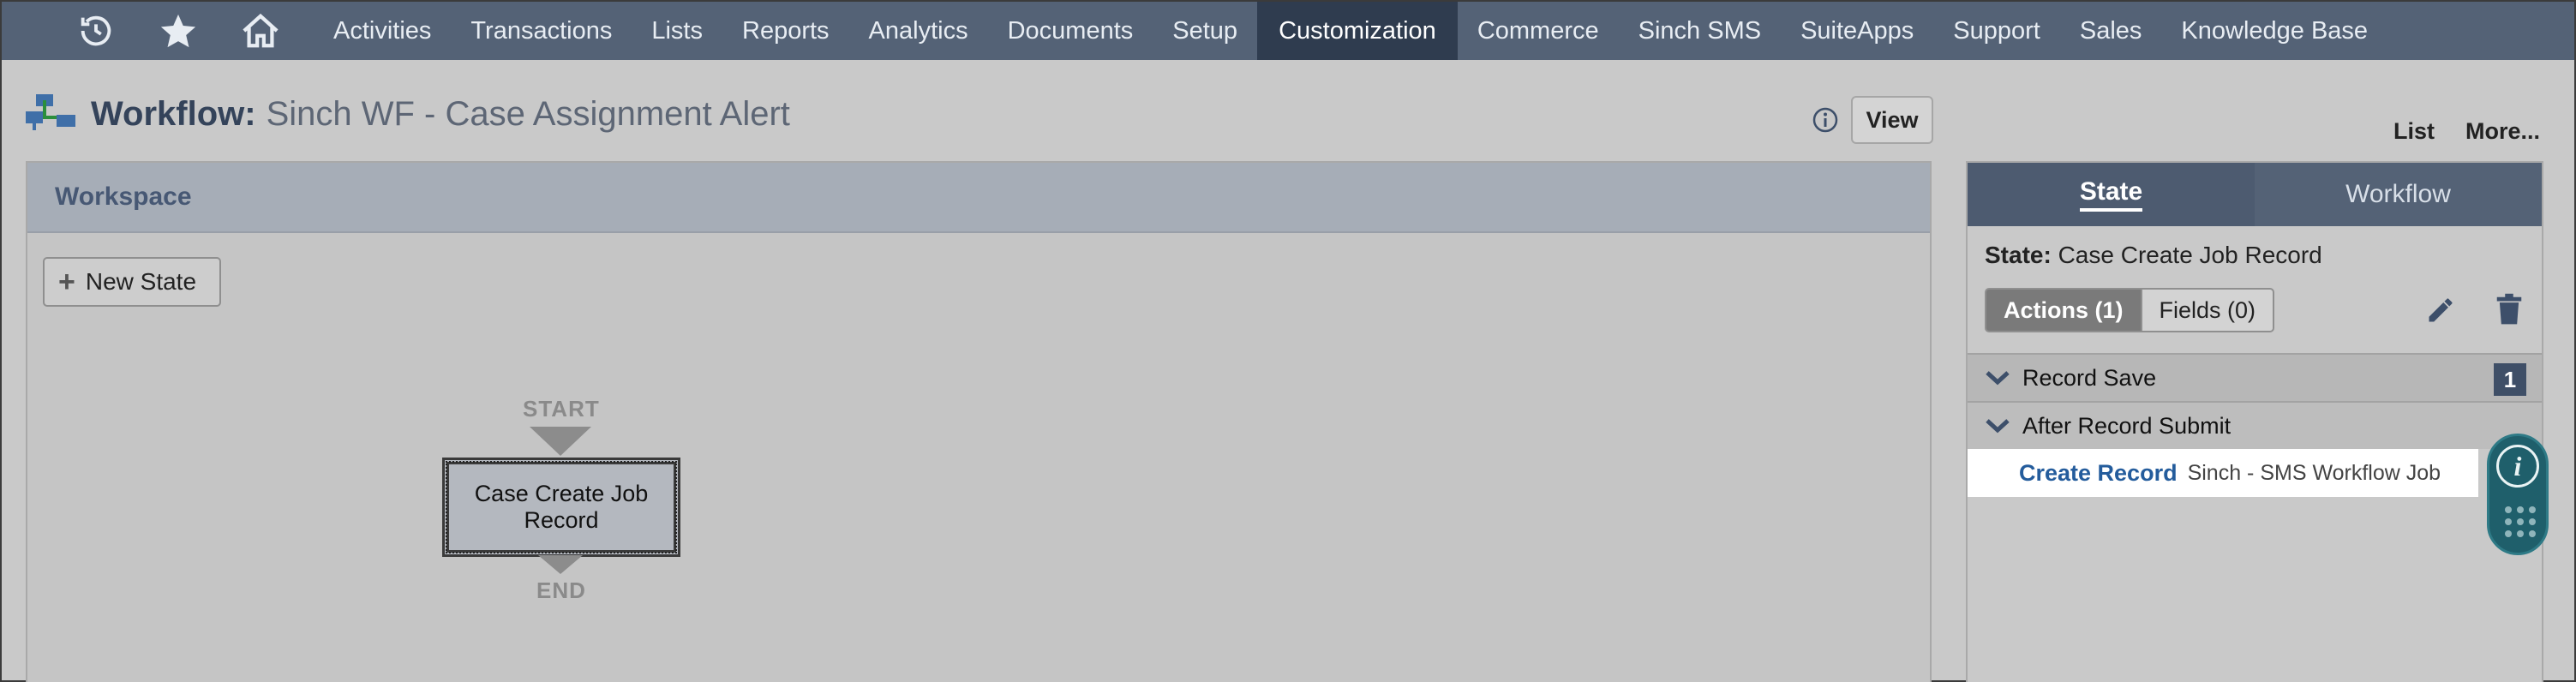 The height and width of the screenshot is (682, 2576). Describe the element at coordinates (2314, 472) in the screenshot. I see `action-target-text: Sinch - SMS Workflow Job` at that location.